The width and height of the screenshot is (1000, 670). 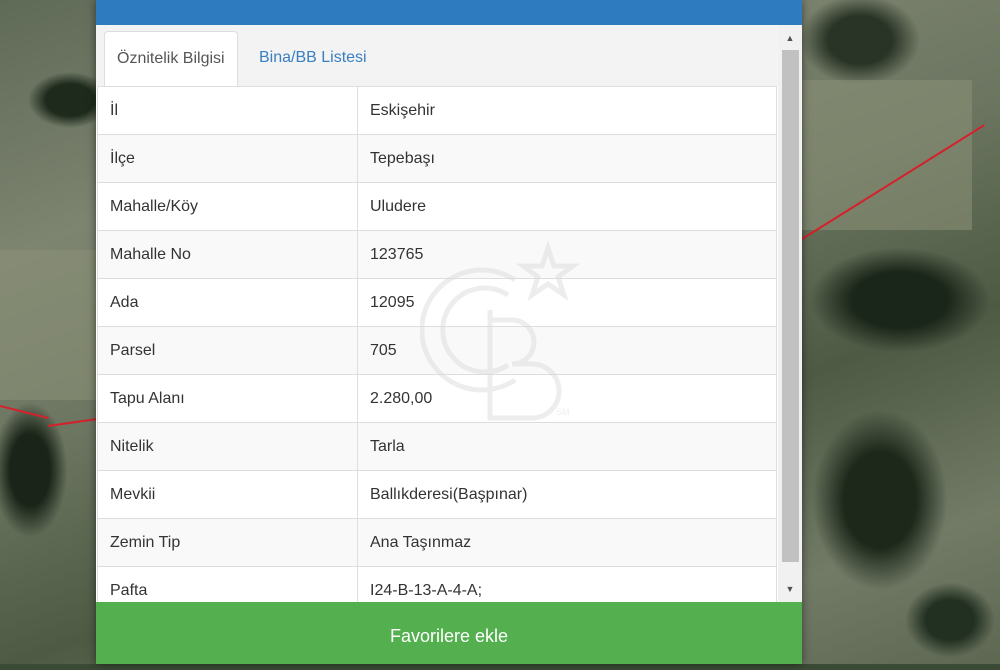 I want to click on tab-bar: Öznitelik Bilgisi Bina/BB Listesi, so click(x=439, y=56).